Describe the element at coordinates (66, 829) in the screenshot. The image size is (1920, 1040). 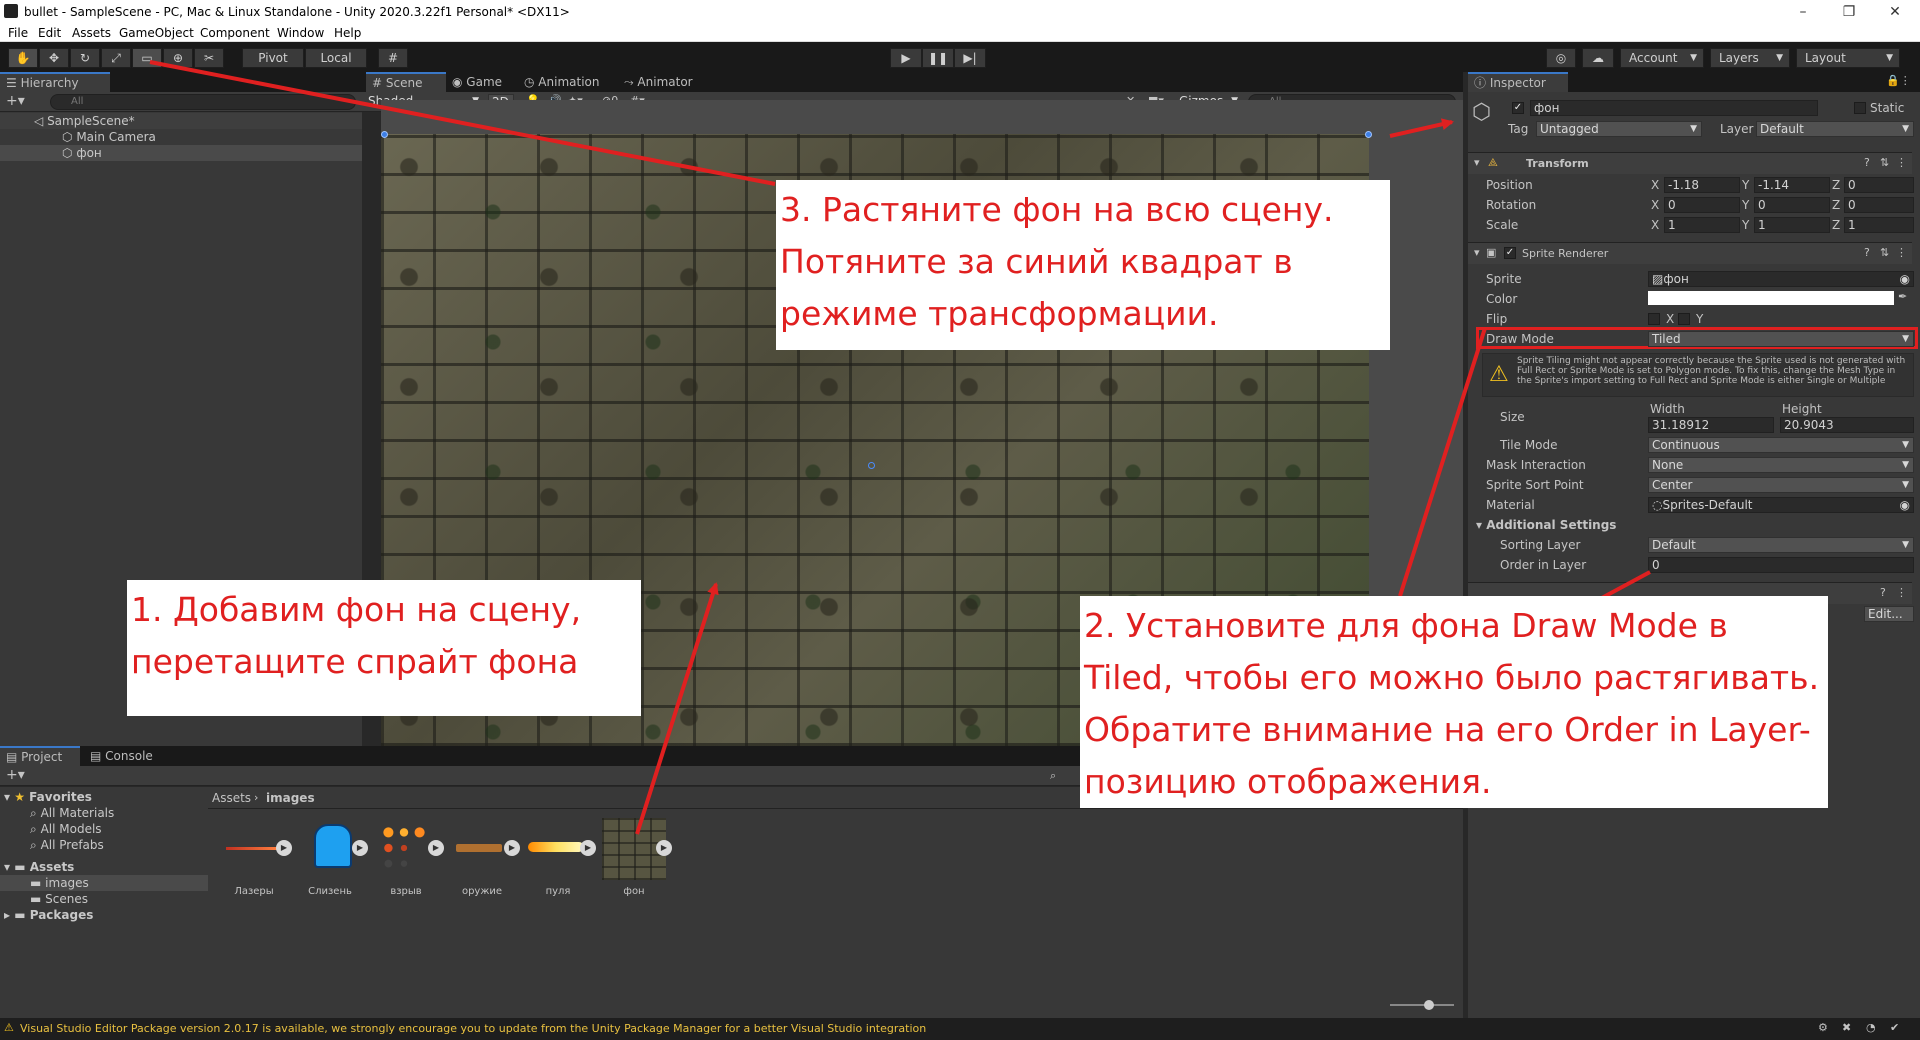
I see `favorite-all-models: ⌕ All Models` at that location.